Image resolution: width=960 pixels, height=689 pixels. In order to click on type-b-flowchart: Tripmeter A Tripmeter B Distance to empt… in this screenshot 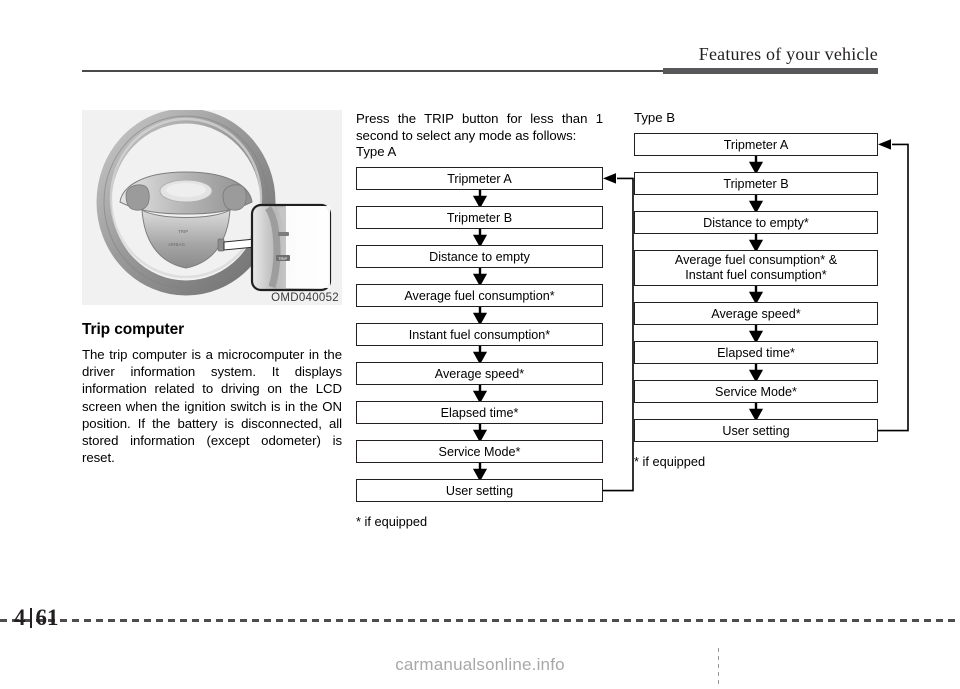, I will do `click(756, 287)`.